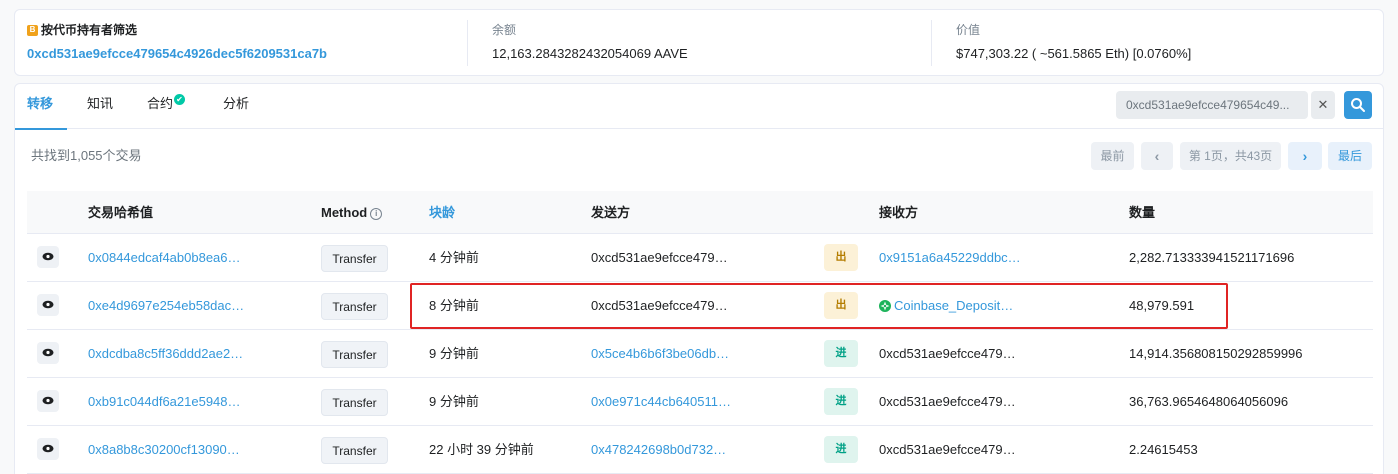  Describe the element at coordinates (504, 30) in the screenshot. I see `balance-label: 余额` at that location.